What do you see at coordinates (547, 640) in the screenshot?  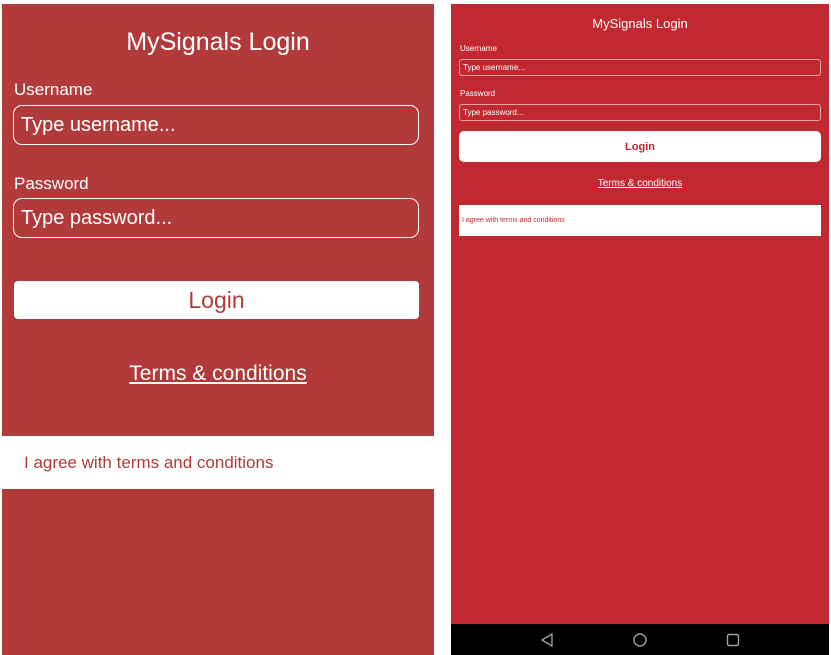 I see `back-icon` at bounding box center [547, 640].